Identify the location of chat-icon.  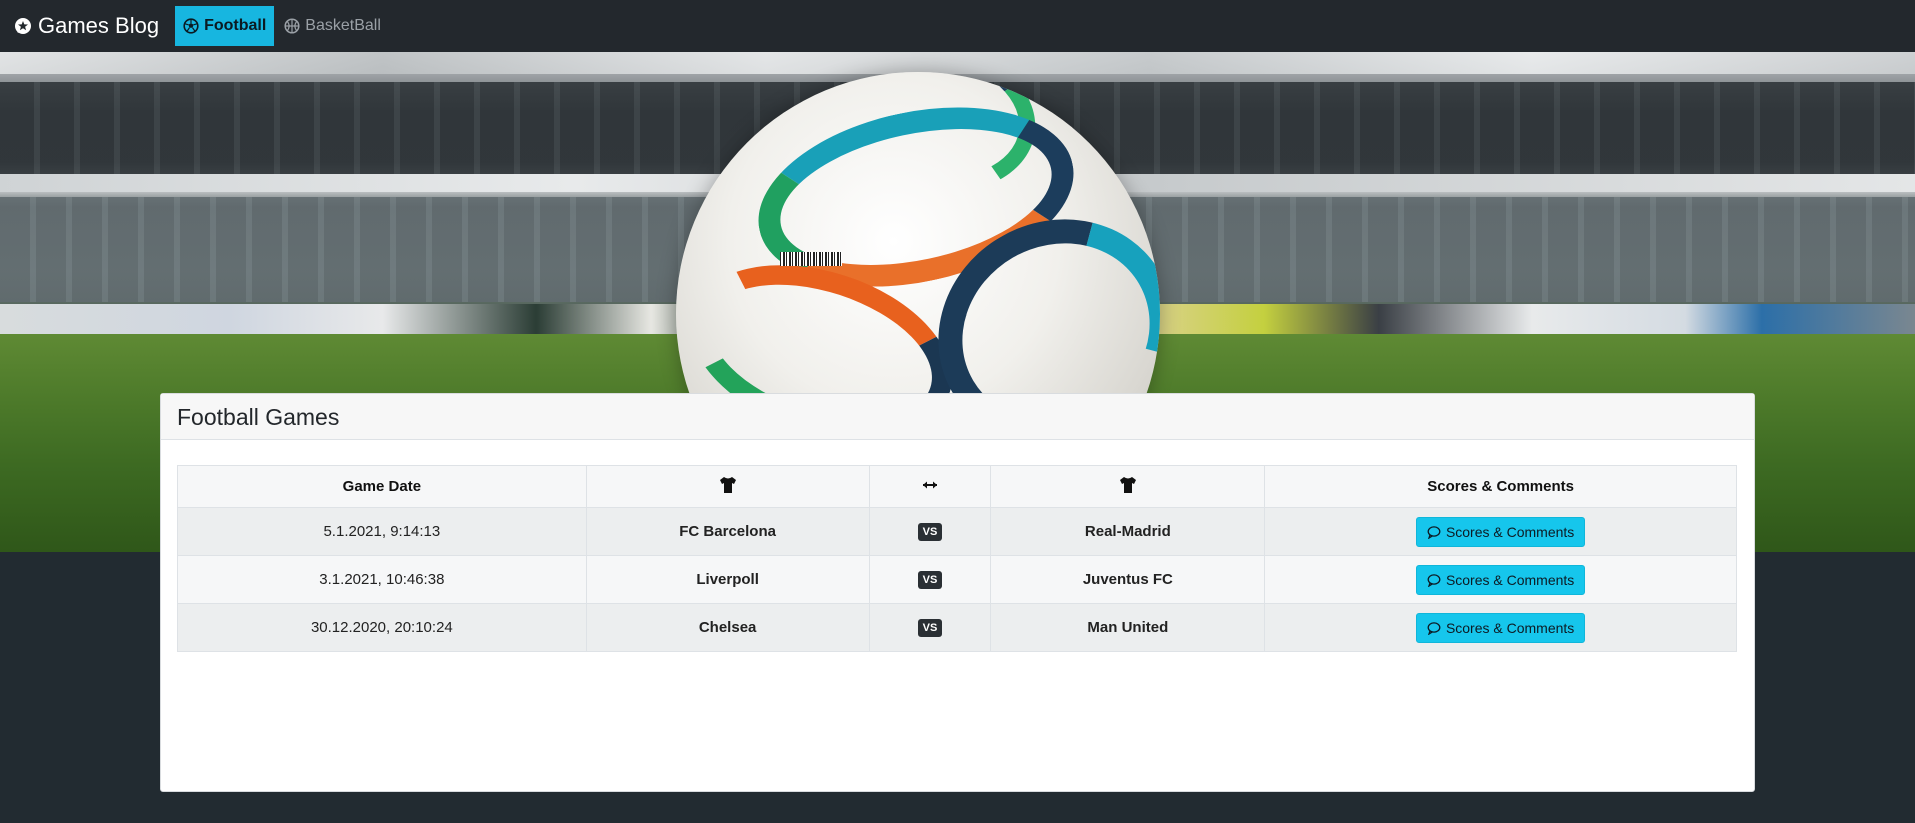
(23, 26).